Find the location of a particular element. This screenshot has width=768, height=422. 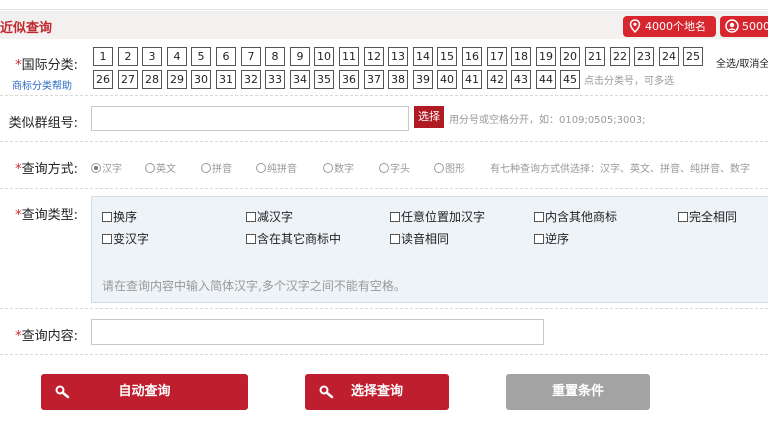

method-radio-hanzi: 汉字 is located at coordinates (106, 167).